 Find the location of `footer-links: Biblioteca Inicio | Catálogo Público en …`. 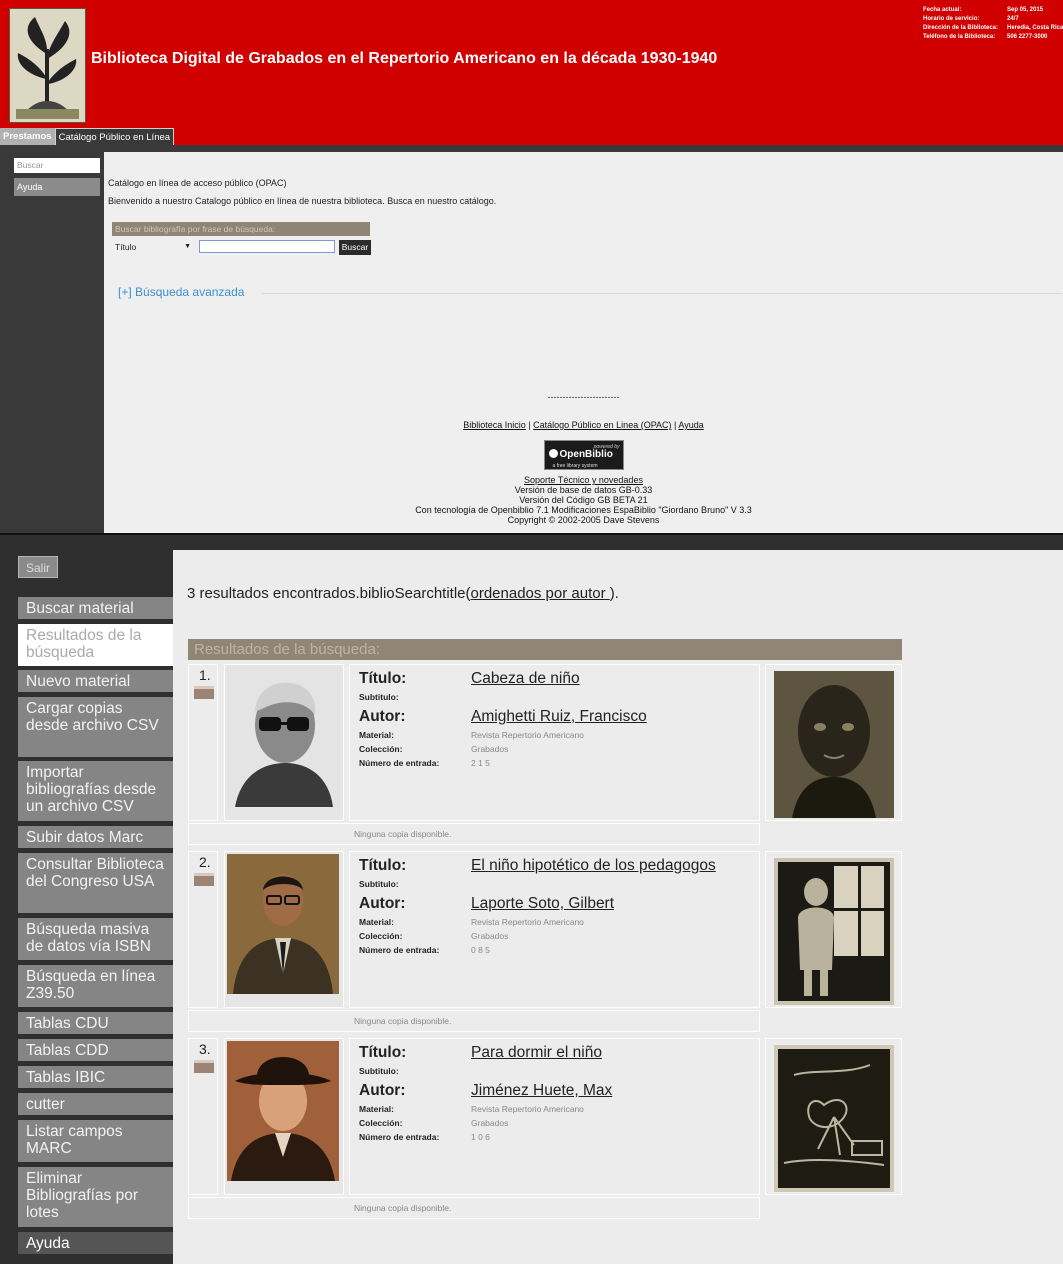

footer-links: Biblioteca Inicio | Catálogo Público en … is located at coordinates (583, 425).